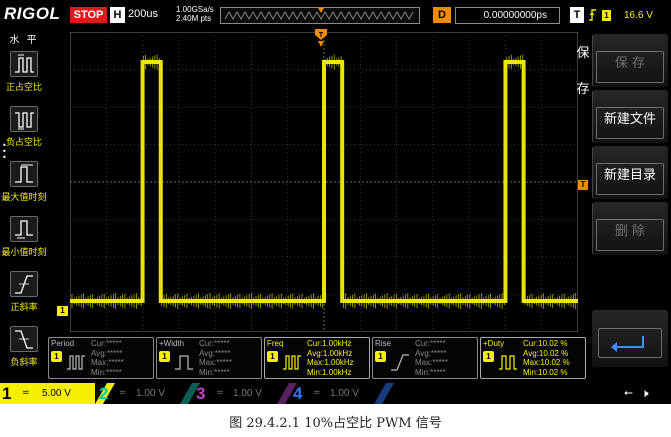  What do you see at coordinates (335, 423) in the screenshot?
I see `figure-caption: 图 29.4.2.1 10%占空比 PWM 信号` at bounding box center [335, 423].